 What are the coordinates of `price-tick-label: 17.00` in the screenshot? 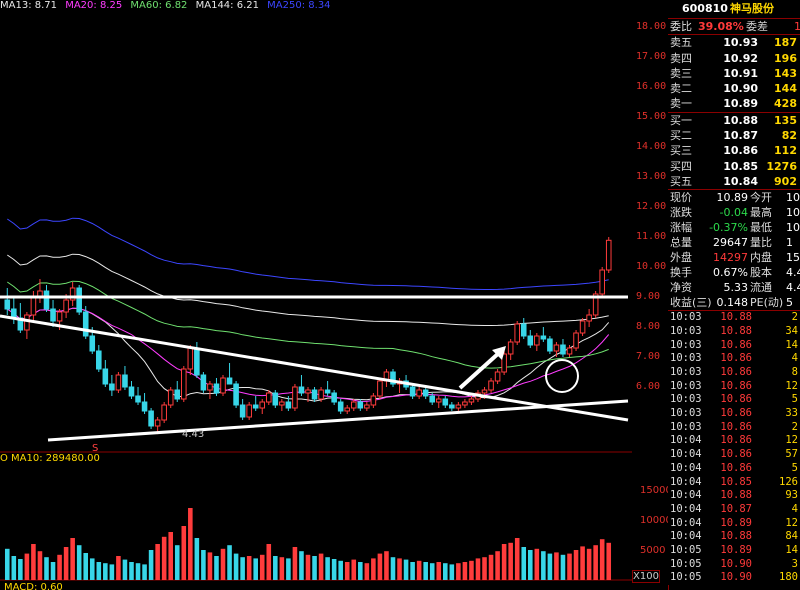 It's located at (651, 56).